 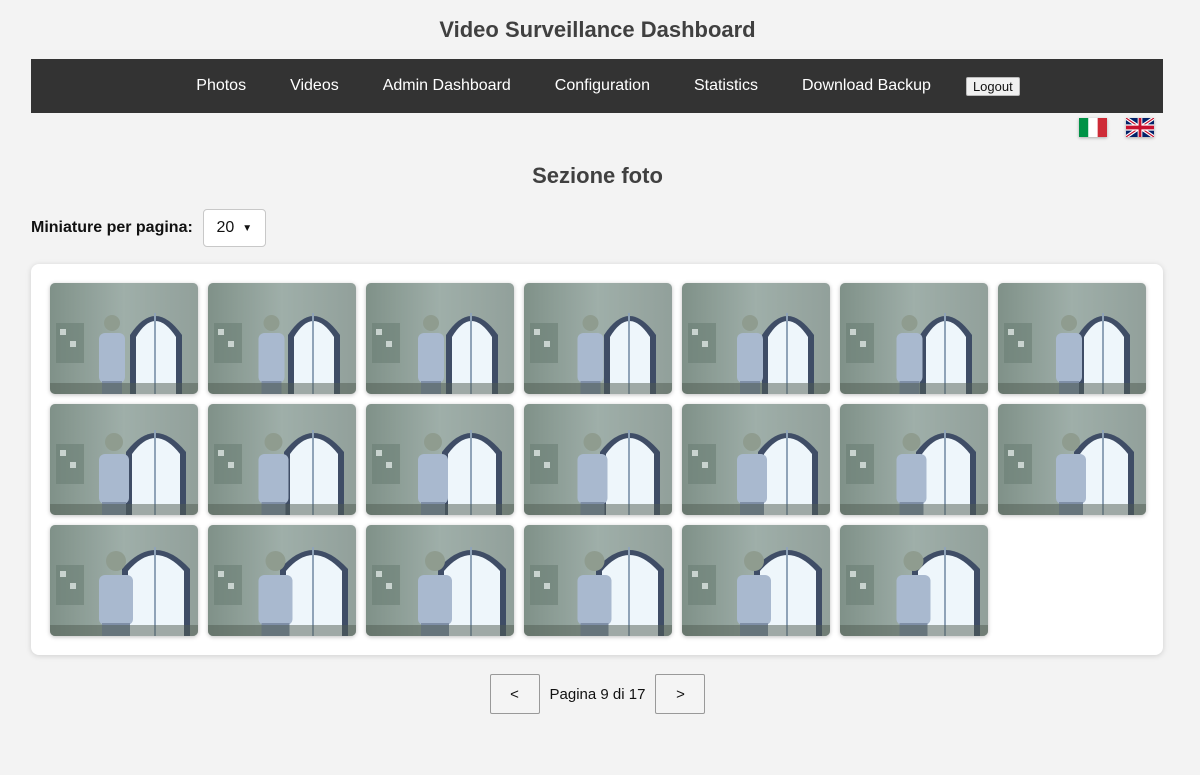 I want to click on per-page-select: 20 ▼, so click(x=234, y=228).